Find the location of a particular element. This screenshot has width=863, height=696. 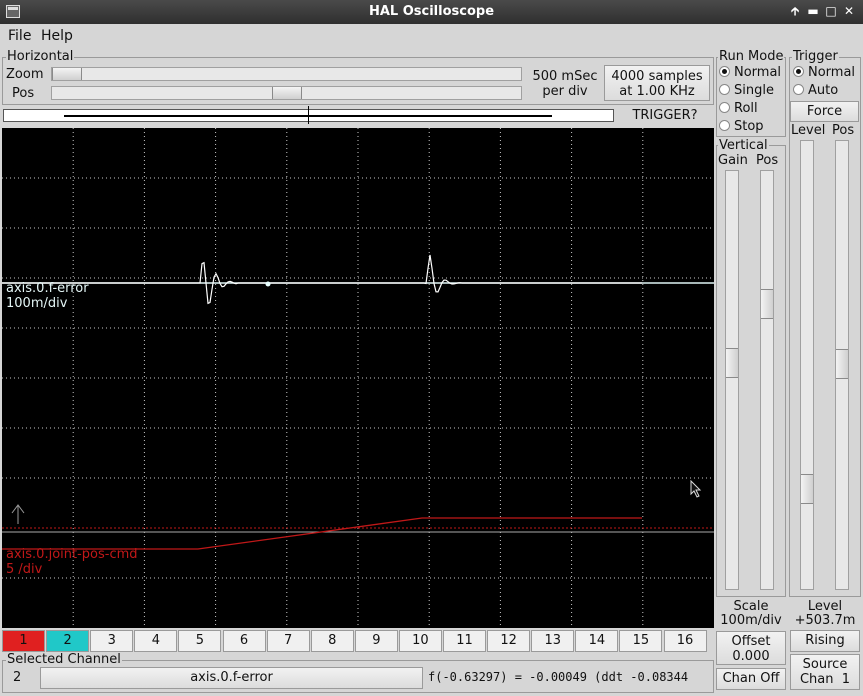

run-mode-stop: Stop is located at coordinates (741, 127).